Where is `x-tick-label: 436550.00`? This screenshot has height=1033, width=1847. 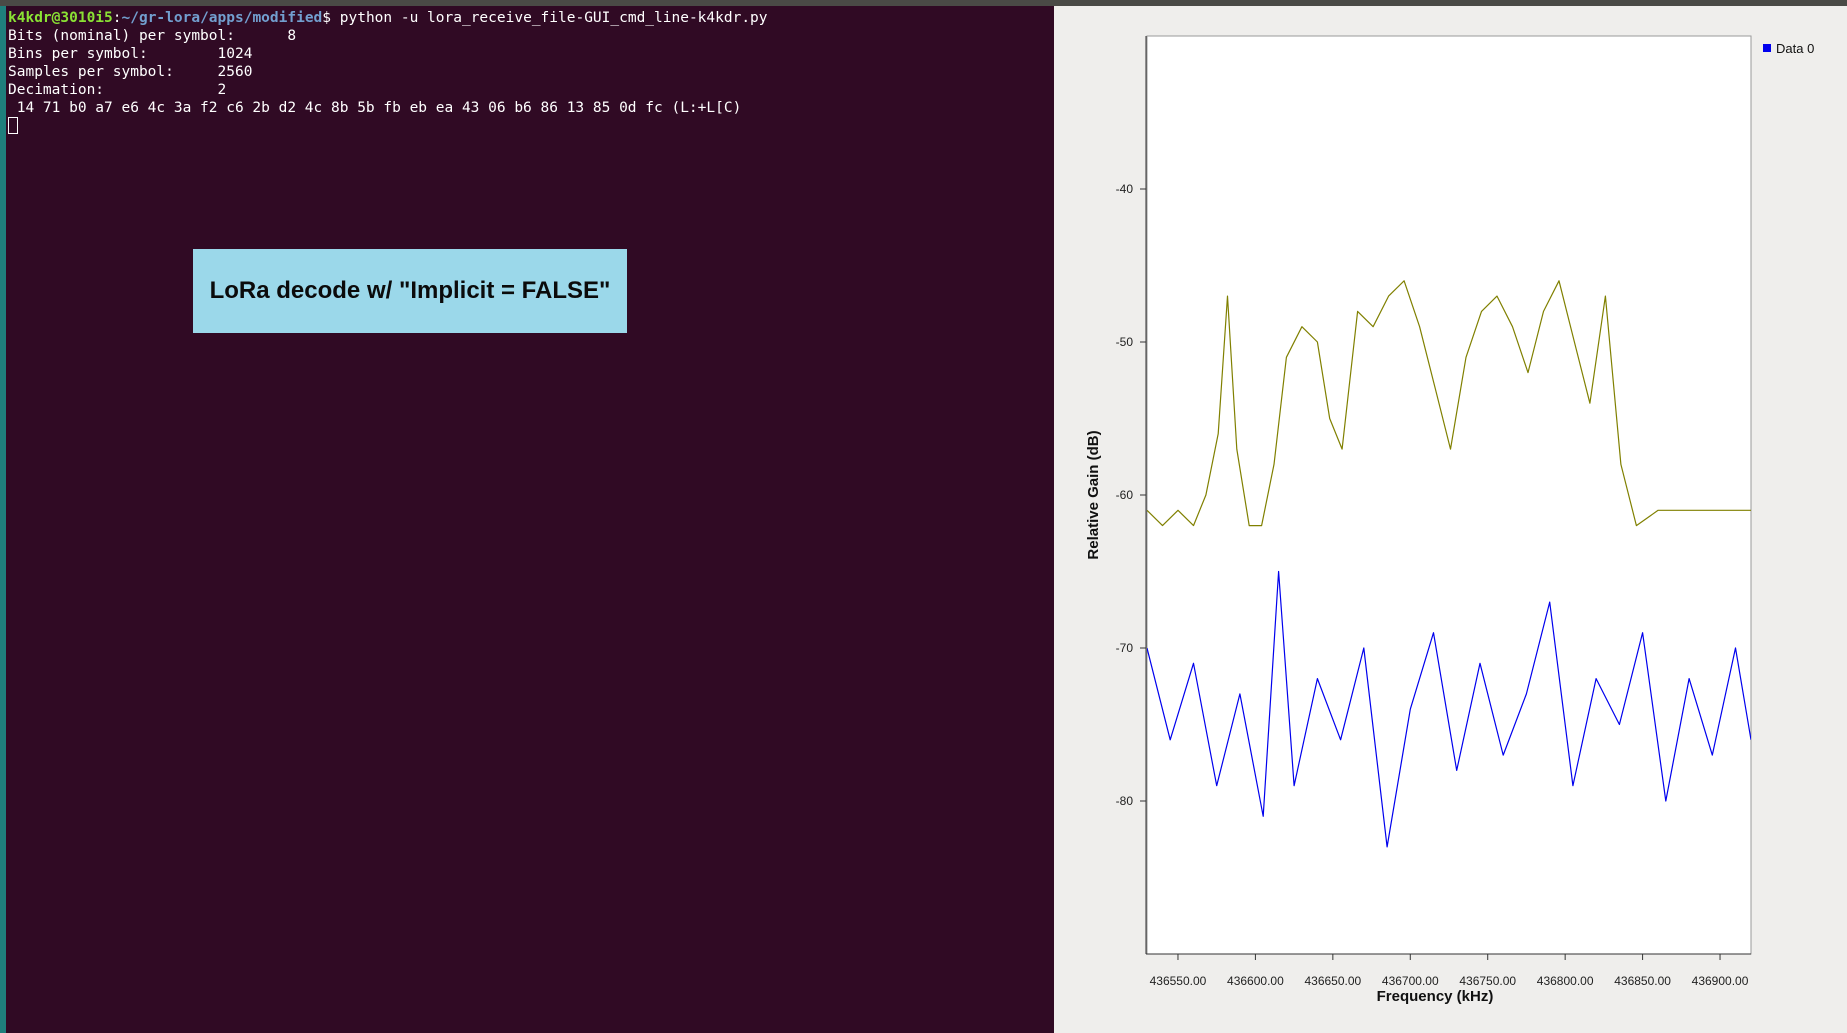
x-tick-label: 436550.00 is located at coordinates (1178, 981).